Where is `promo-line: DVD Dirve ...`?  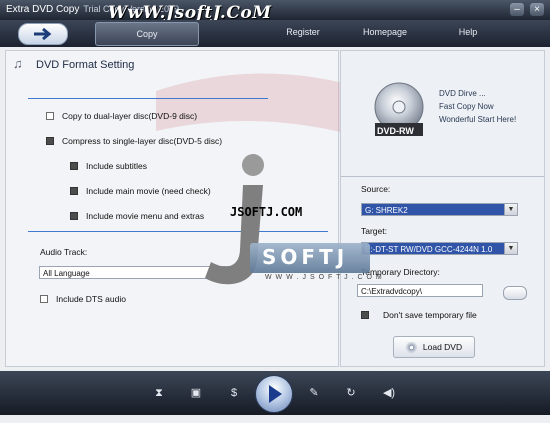 promo-line: DVD Dirve ... is located at coordinates (462, 93).